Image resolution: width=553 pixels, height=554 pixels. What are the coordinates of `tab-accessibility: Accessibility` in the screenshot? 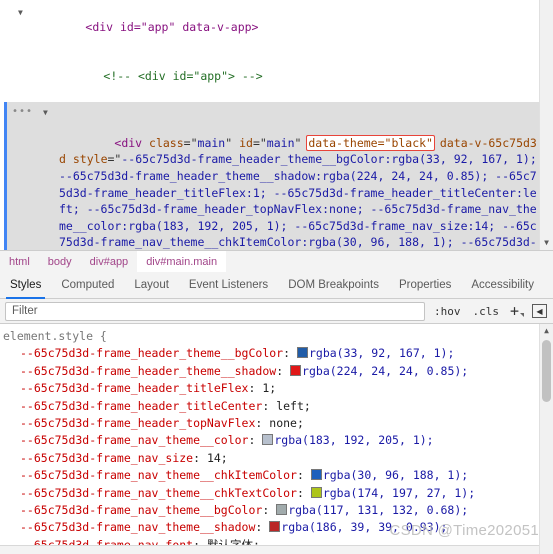 It's located at (502, 285).